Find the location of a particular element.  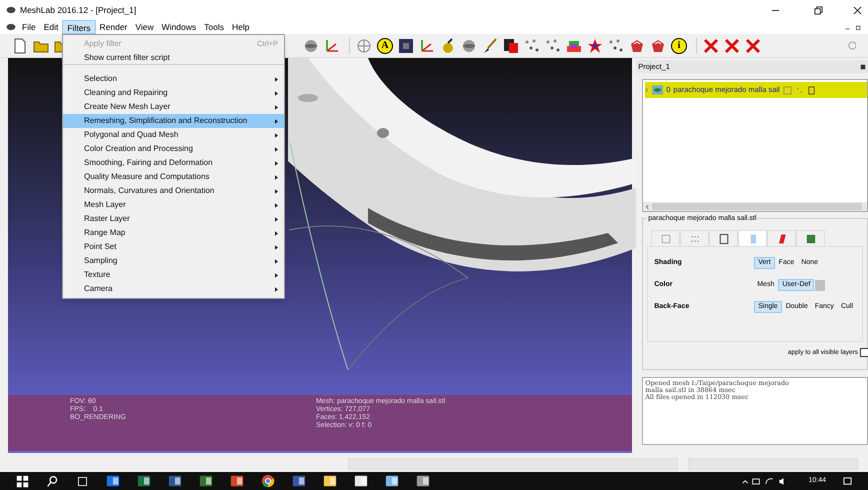

start-icon is located at coordinates (22, 481).